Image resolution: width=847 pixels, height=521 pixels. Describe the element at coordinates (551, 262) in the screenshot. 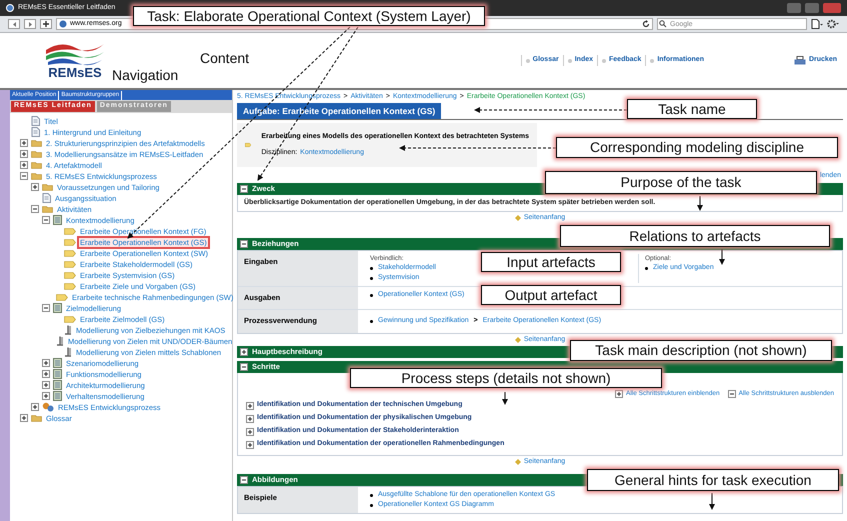

I see `annotation-tooltip: Input artefacts` at that location.